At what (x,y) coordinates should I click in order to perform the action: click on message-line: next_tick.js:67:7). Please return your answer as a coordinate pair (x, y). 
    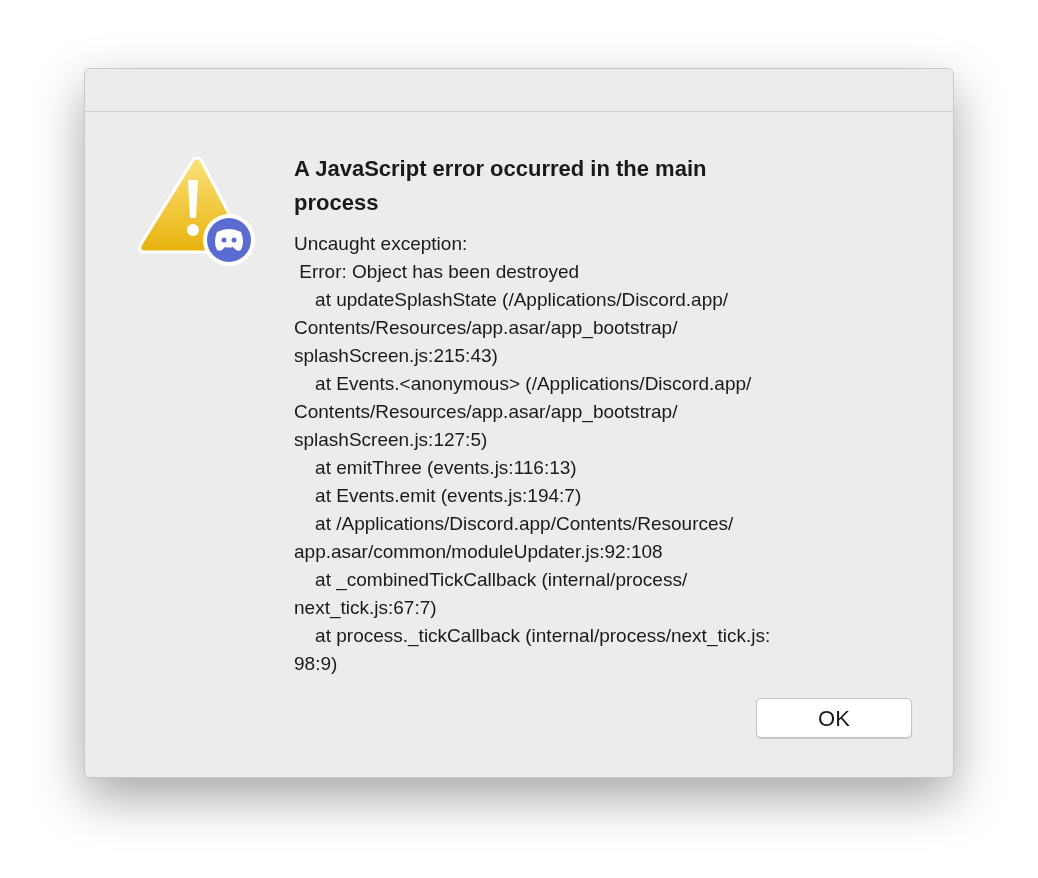
    Looking at the image, I should click on (365, 608).